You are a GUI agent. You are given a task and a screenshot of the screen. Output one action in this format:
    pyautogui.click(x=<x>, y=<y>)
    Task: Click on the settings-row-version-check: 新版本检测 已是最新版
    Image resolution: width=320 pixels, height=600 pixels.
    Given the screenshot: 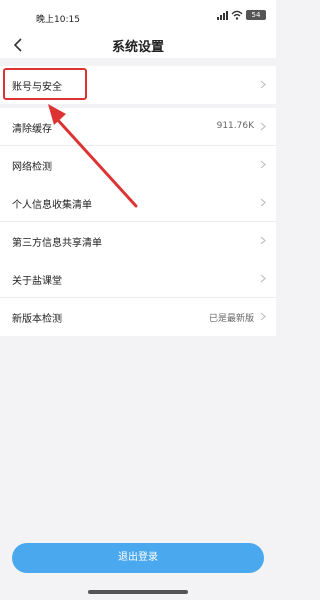 What is the action you would take?
    pyautogui.click(x=138, y=317)
    